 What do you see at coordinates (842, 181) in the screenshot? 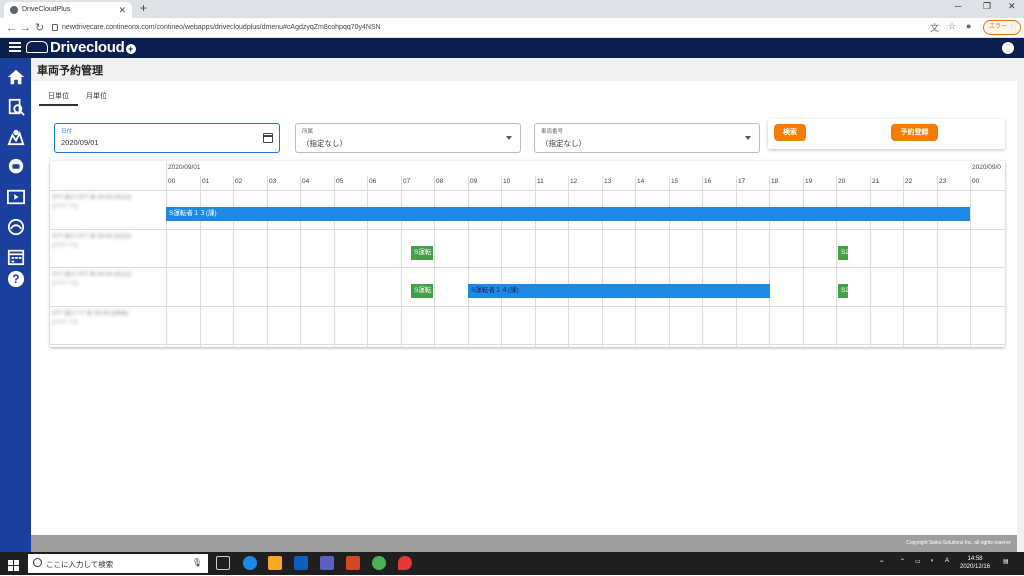
I see `hour-label: 20` at bounding box center [842, 181].